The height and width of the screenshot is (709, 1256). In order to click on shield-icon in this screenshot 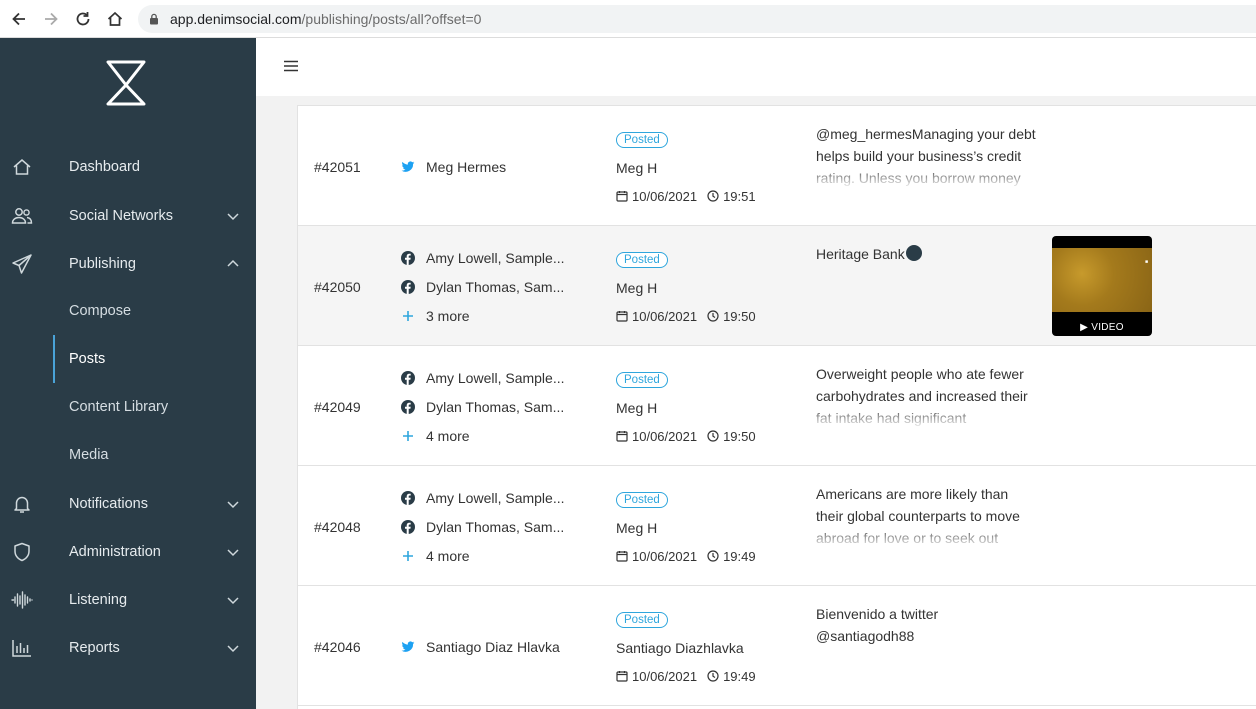, I will do `click(22, 552)`.